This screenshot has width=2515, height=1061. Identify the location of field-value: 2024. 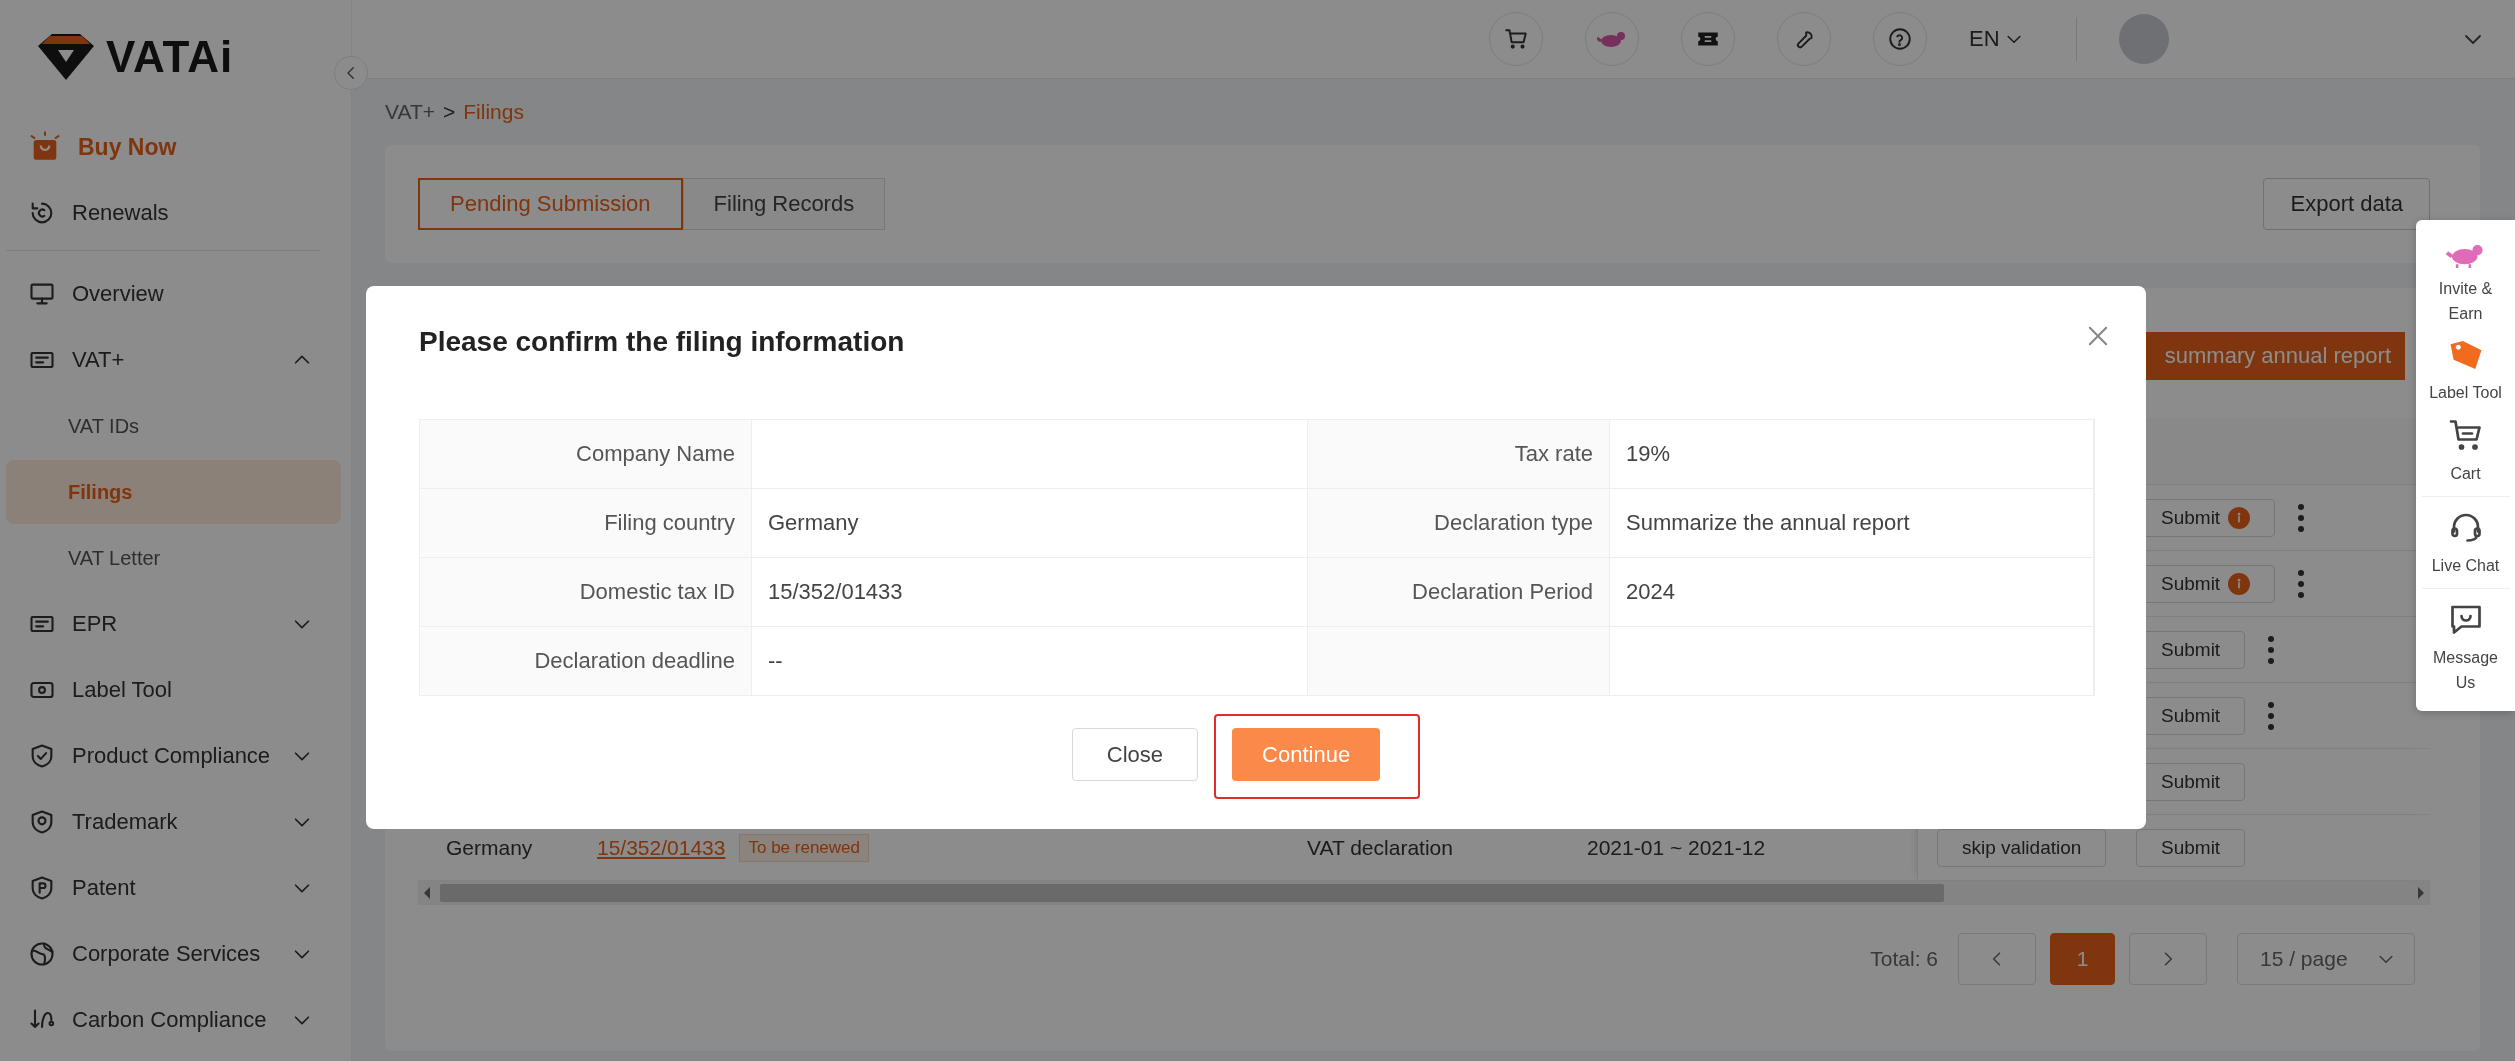
(1852, 592).